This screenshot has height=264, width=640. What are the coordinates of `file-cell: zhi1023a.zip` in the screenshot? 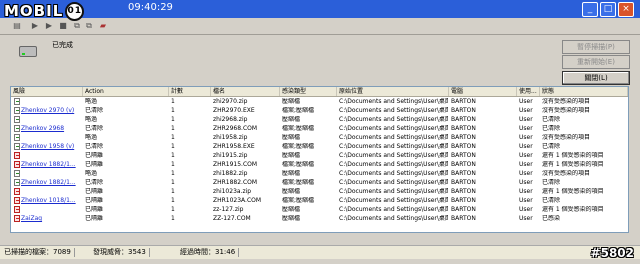 It's located at (232, 191).